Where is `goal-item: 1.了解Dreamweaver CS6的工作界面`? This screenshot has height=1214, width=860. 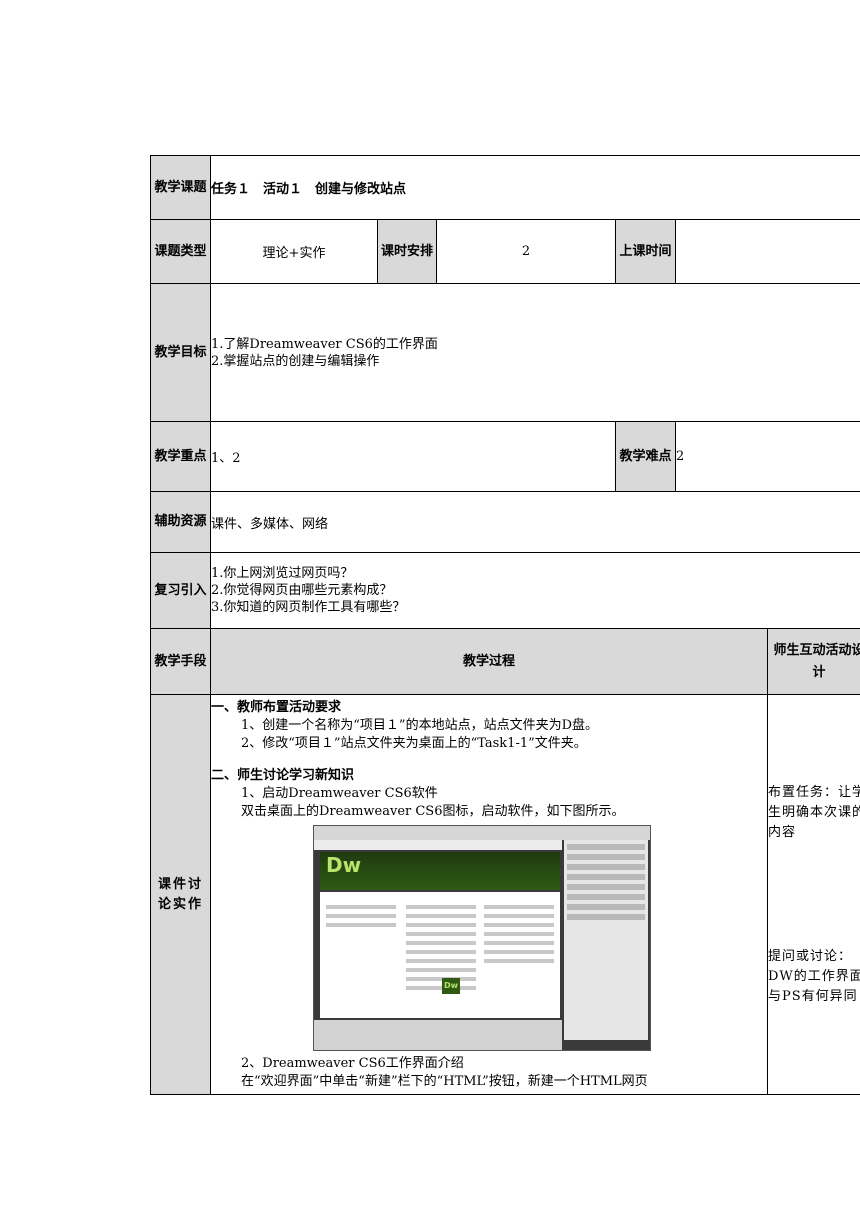 goal-item: 1.了解Dreamweaver CS6的工作界面 is located at coordinates (324, 344).